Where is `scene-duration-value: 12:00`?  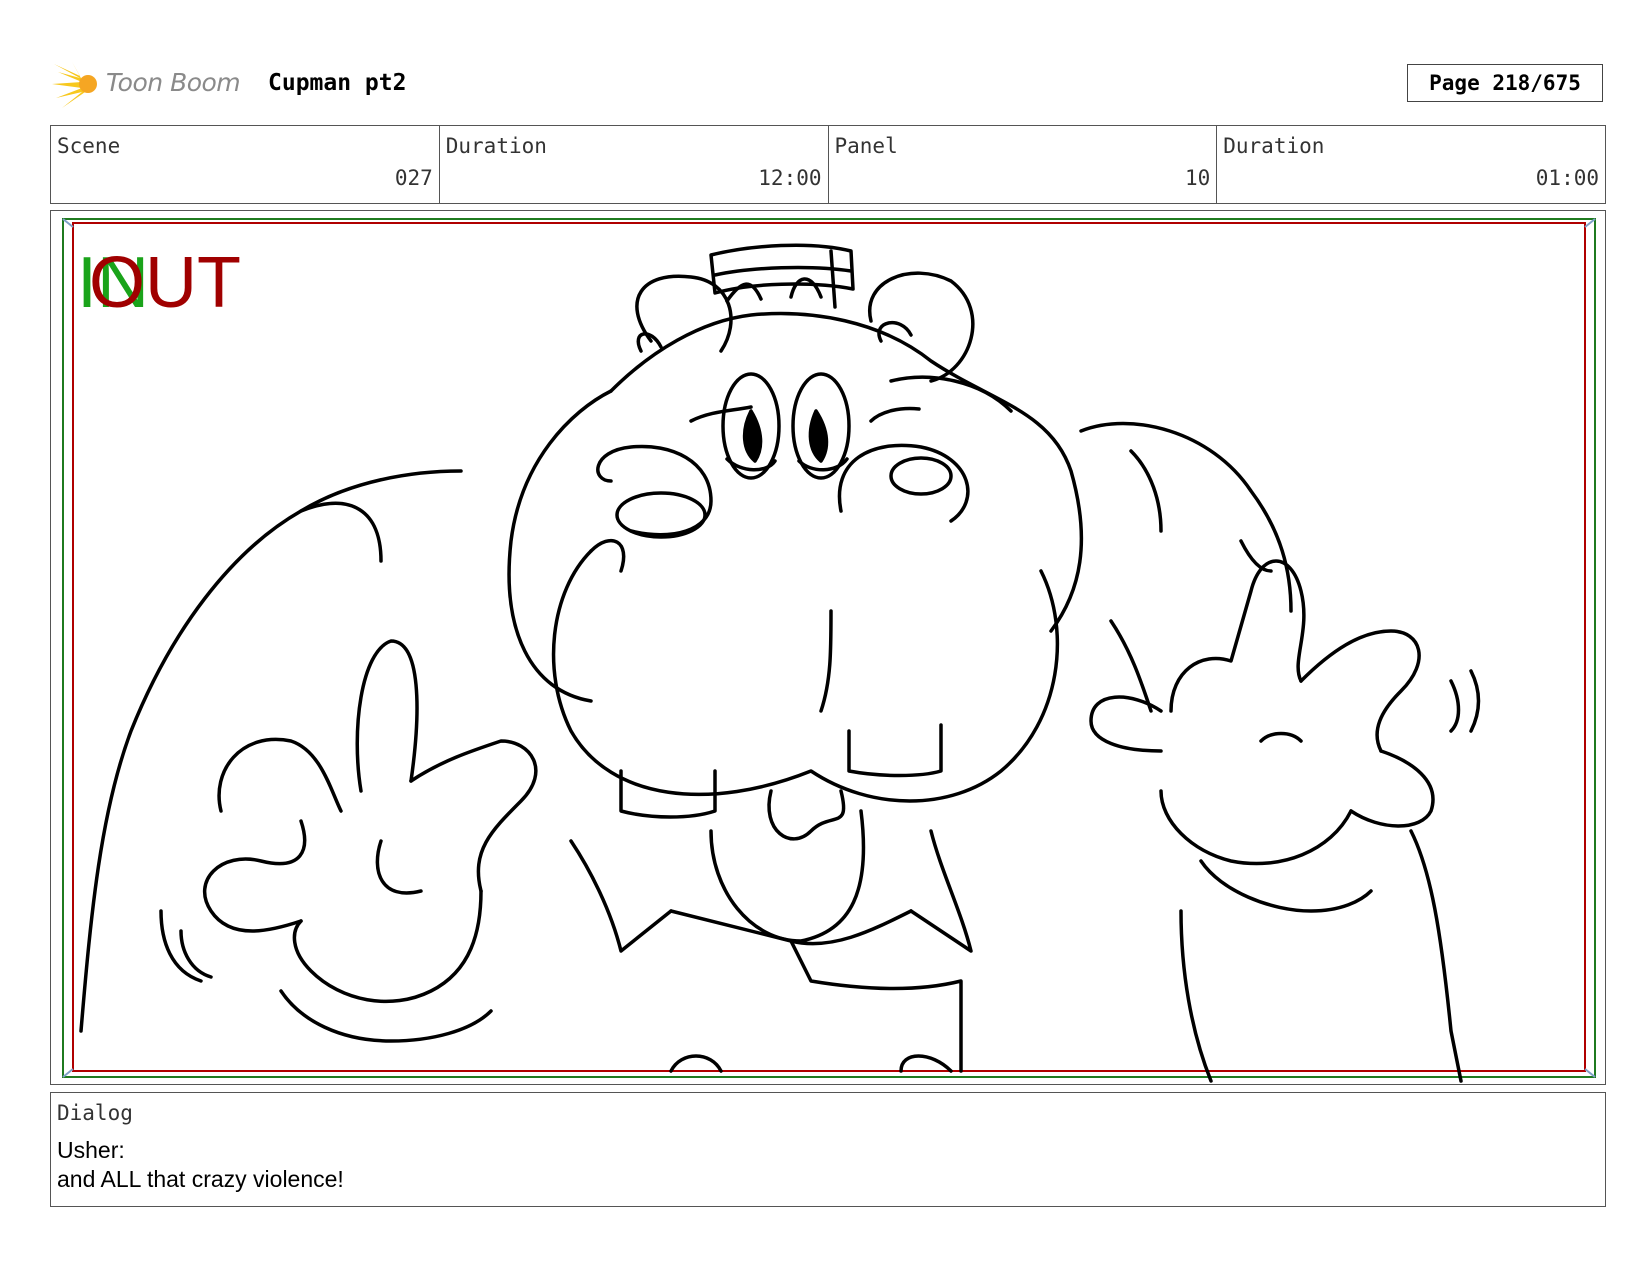 scene-duration-value: 12:00 is located at coordinates (790, 178).